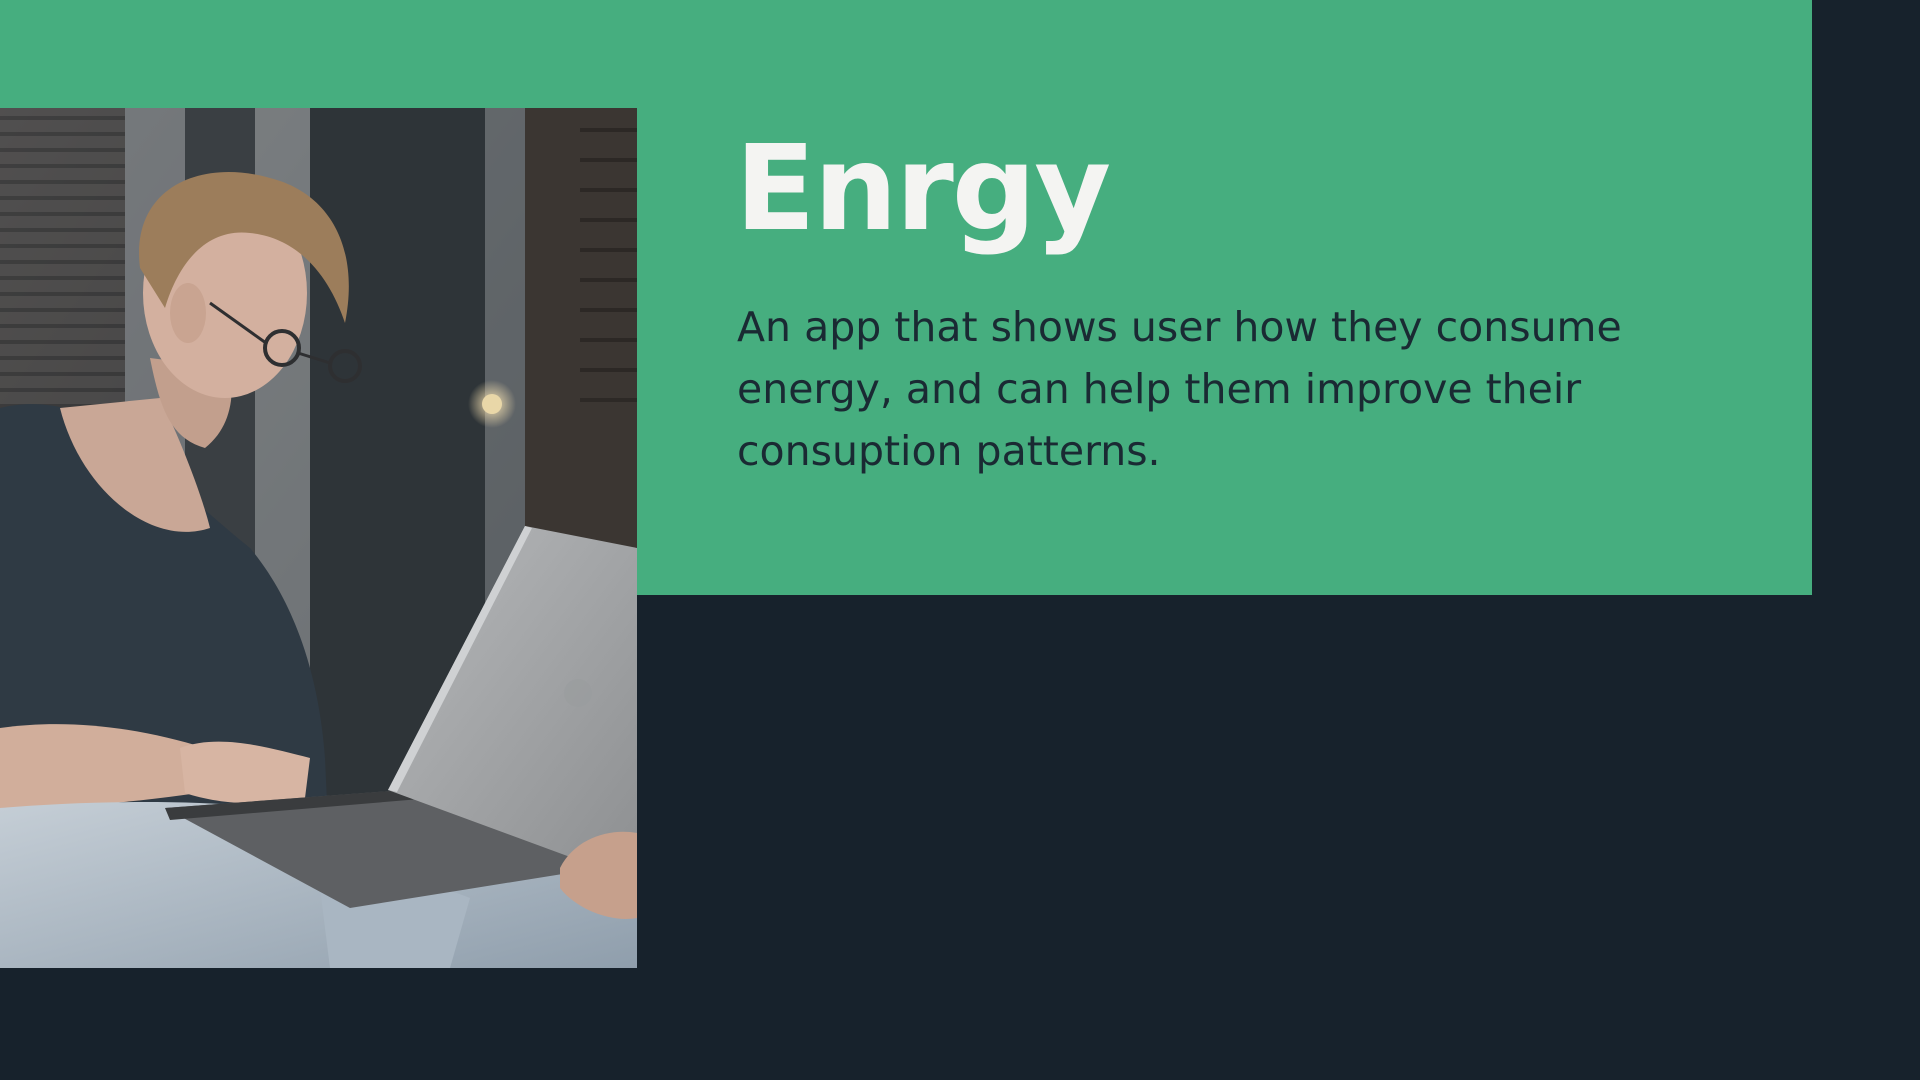 Image resolution: width=1920 pixels, height=1080 pixels. Describe the element at coordinates (923, 188) in the screenshot. I see `slide-title: Enrgy` at that location.